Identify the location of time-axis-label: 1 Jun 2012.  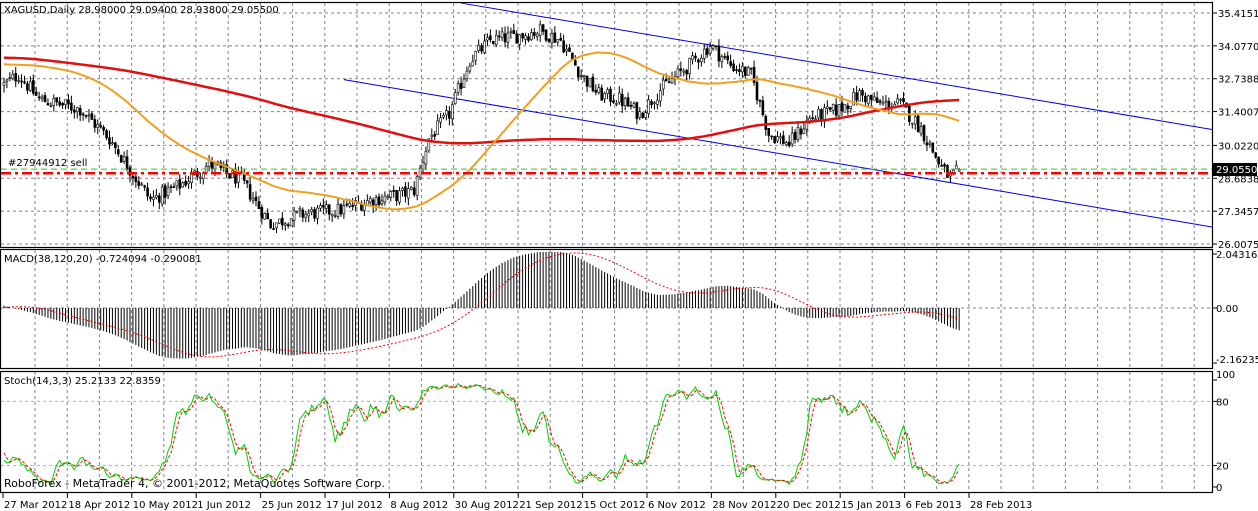
(224, 505).